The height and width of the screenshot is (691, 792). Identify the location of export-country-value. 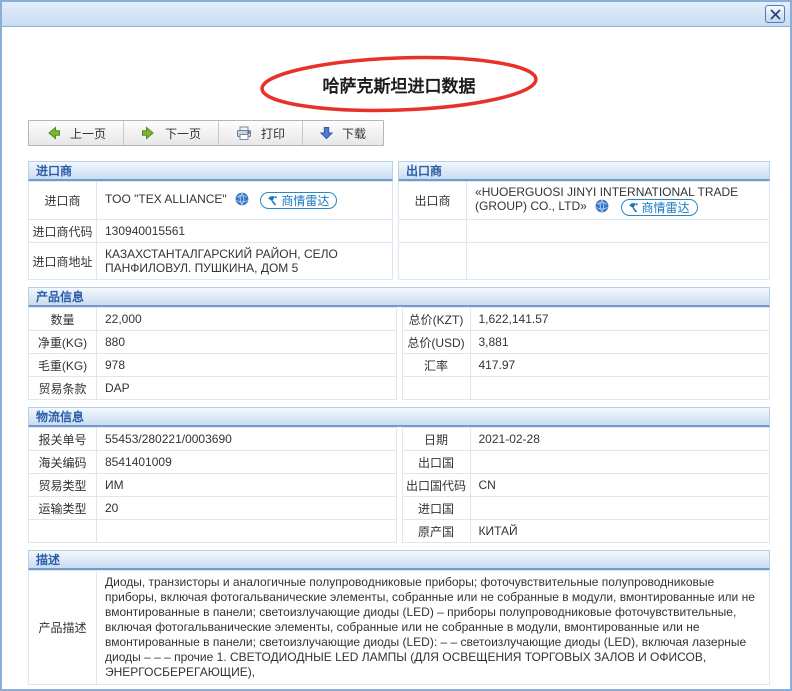
(619, 462).